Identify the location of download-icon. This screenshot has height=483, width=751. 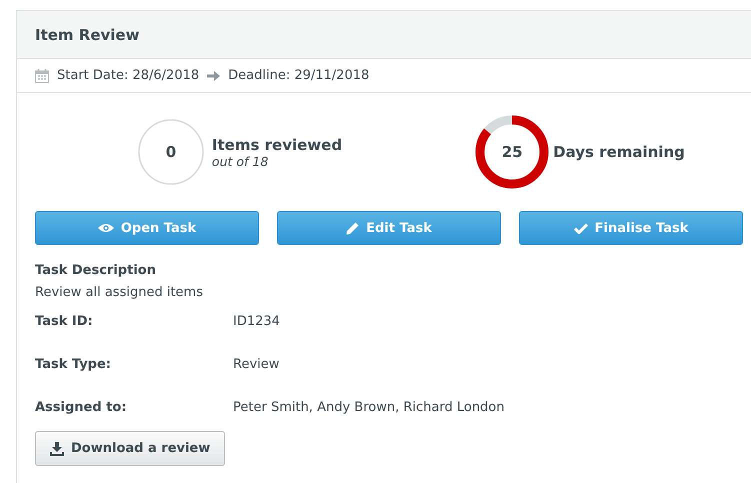
(57, 449).